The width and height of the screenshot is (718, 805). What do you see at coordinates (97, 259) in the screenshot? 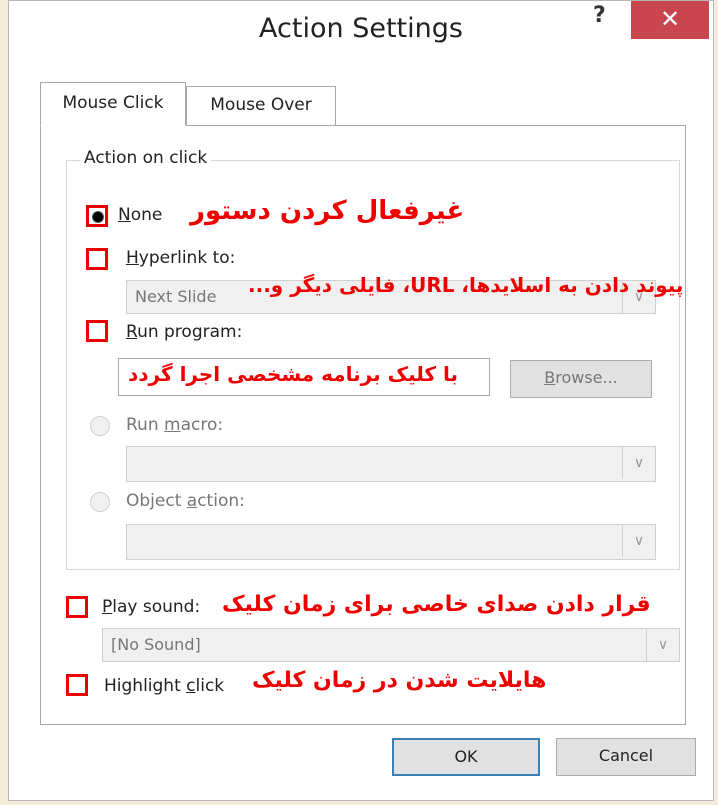
I see `hyperlink-radio` at bounding box center [97, 259].